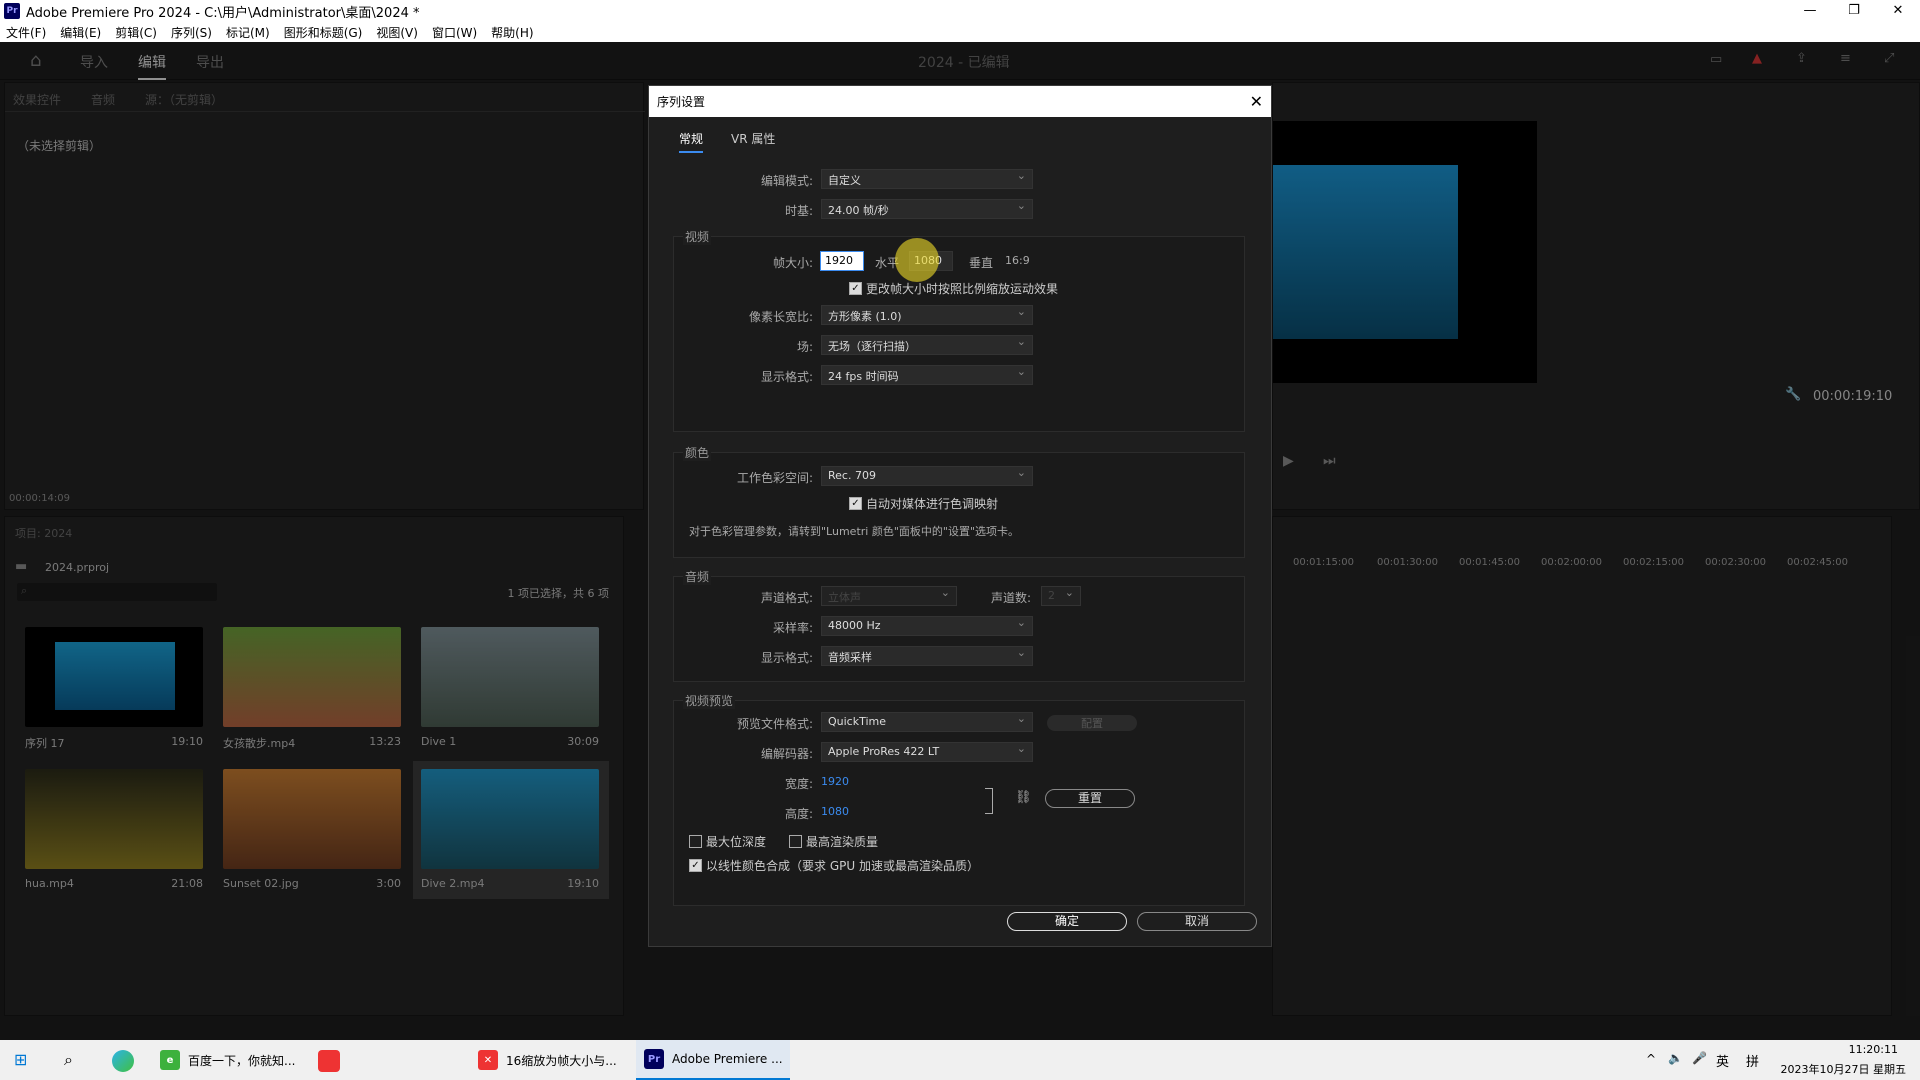 The height and width of the screenshot is (1080, 1920). What do you see at coordinates (798, 814) in the screenshot?
I see `preview-height-label: 高度:` at bounding box center [798, 814].